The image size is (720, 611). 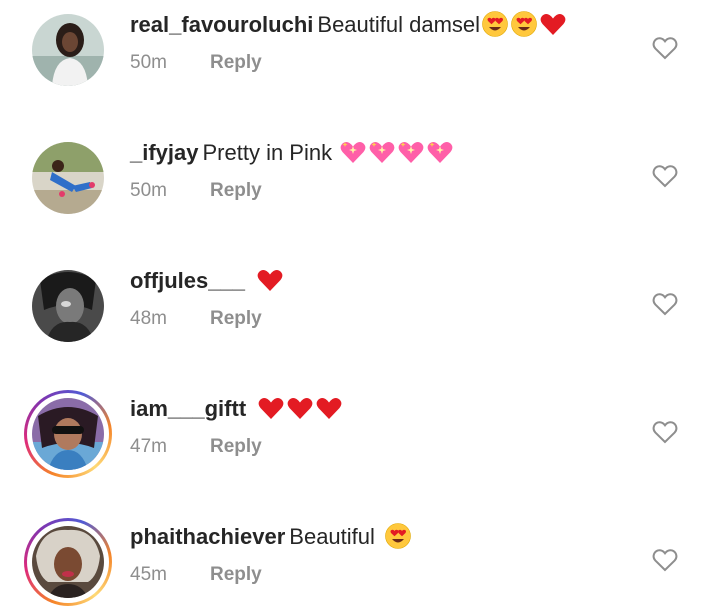 I want to click on comment-meta: 45m Reply, so click(x=196, y=575).